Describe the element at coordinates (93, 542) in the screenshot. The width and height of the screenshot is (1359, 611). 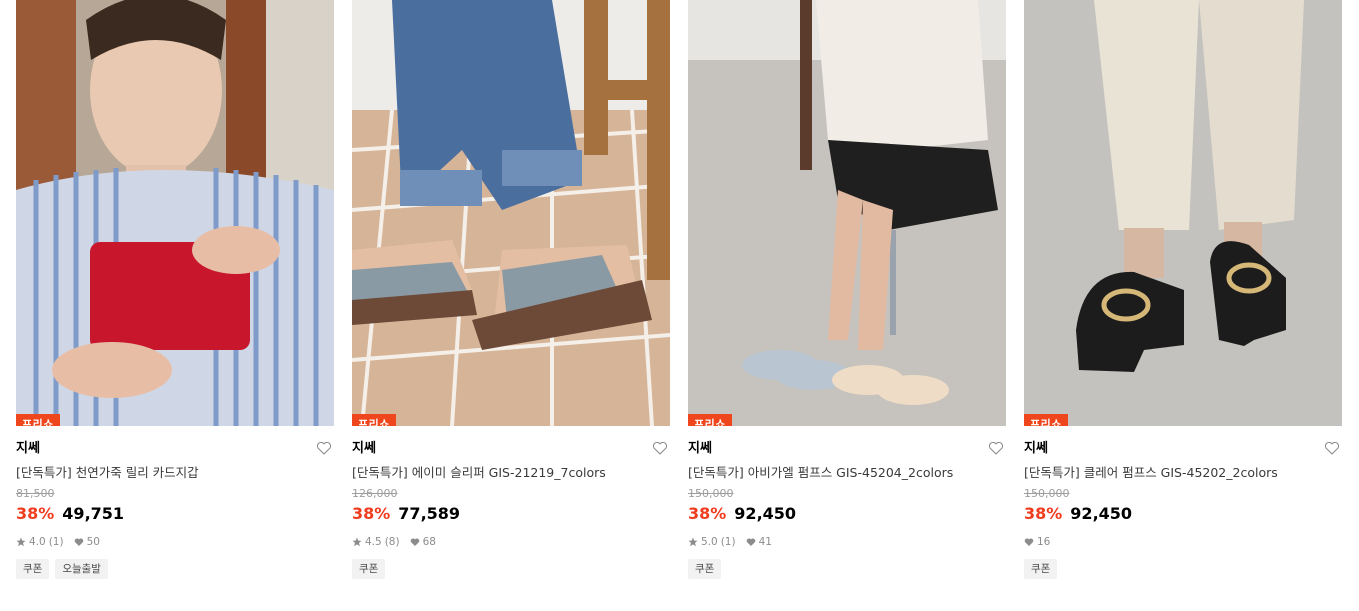
I see `like-count: 50` at that location.